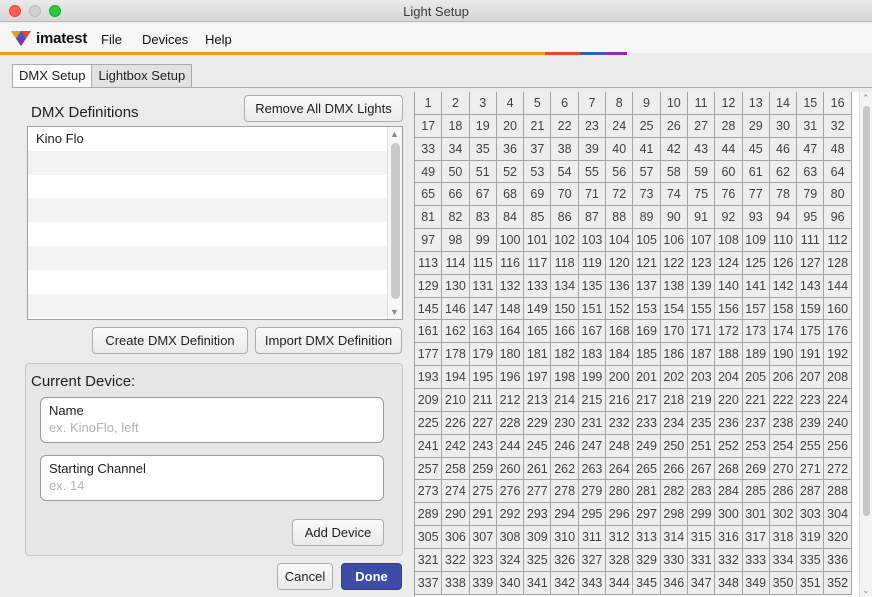  Describe the element at coordinates (647, 537) in the screenshot. I see `channel-cell: 313` at that location.